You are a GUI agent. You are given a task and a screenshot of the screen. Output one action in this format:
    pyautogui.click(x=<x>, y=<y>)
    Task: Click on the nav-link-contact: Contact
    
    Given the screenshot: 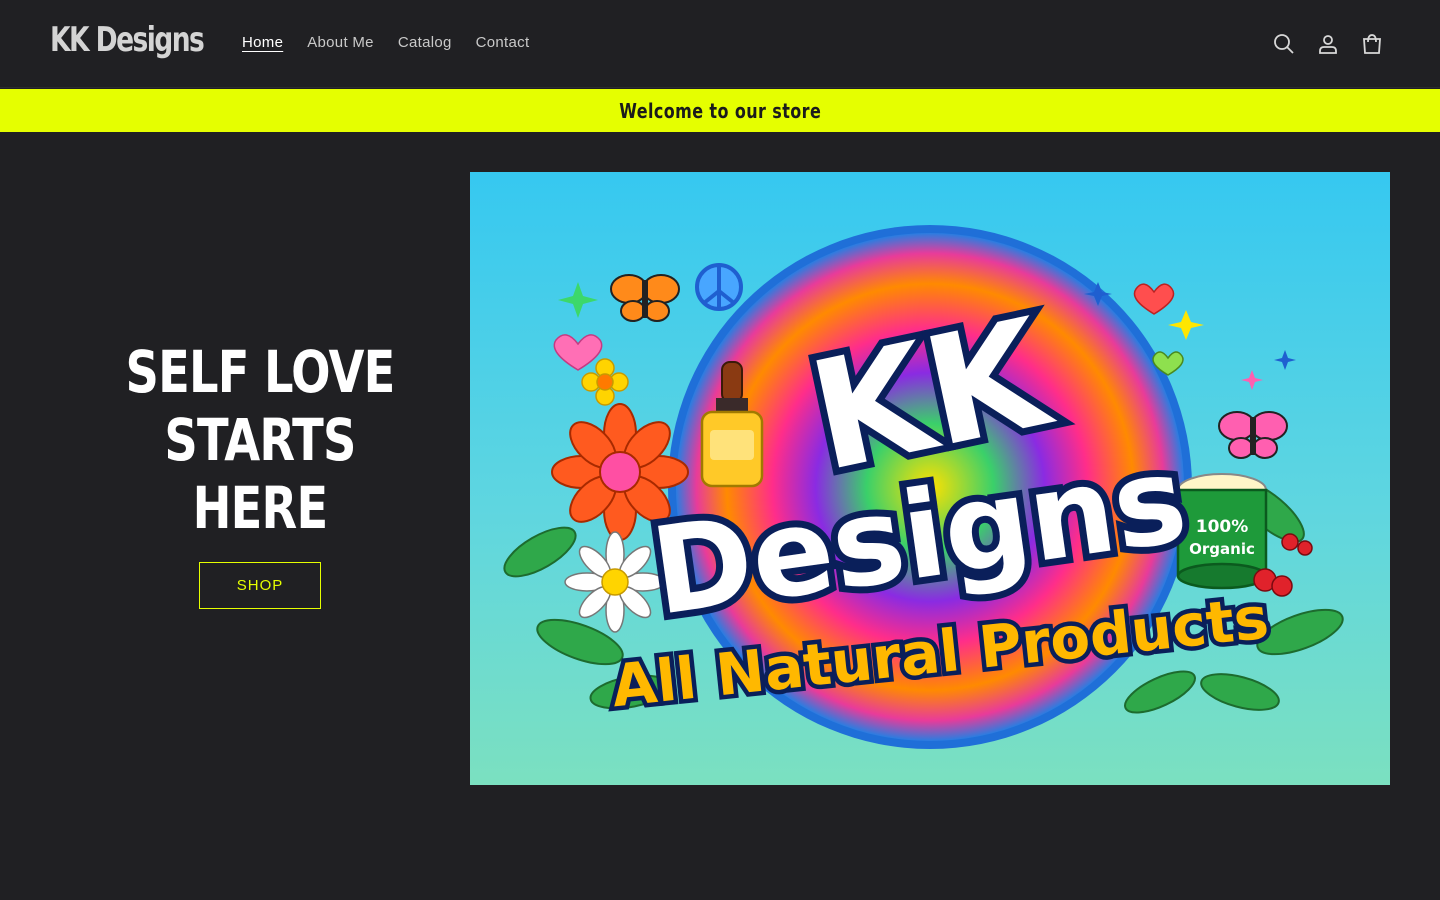 What is the action you would take?
    pyautogui.click(x=503, y=43)
    